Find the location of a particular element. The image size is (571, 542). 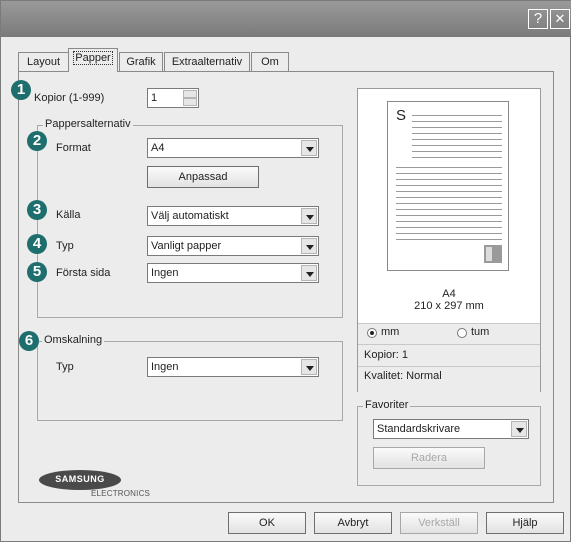

tab-papper: Papper is located at coordinates (93, 60).